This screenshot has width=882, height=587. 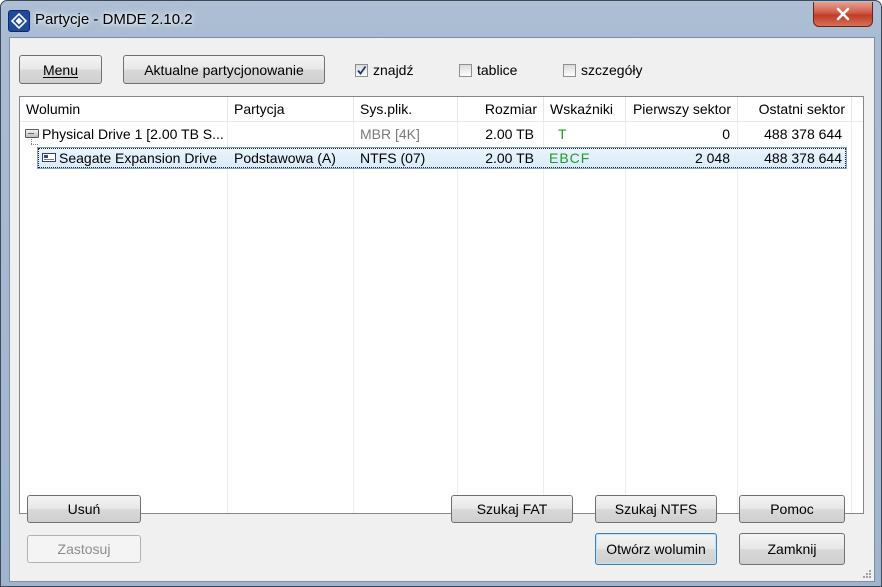 I want to click on apply-button: Zastosuj, so click(x=84, y=549).